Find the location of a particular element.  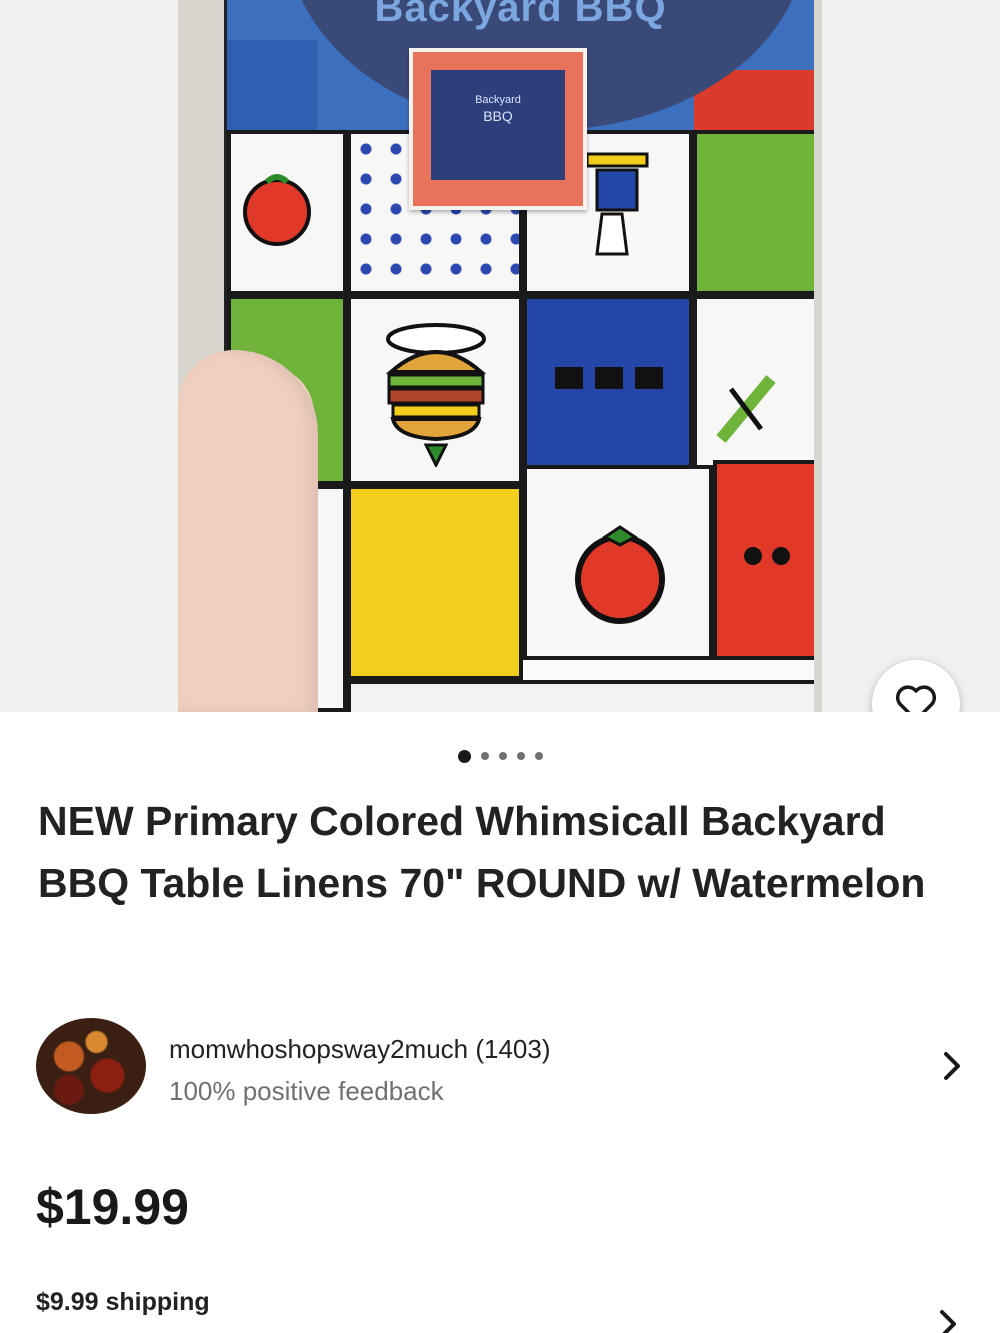

package-brand-text: Backyard BBQ is located at coordinates (520, 15).